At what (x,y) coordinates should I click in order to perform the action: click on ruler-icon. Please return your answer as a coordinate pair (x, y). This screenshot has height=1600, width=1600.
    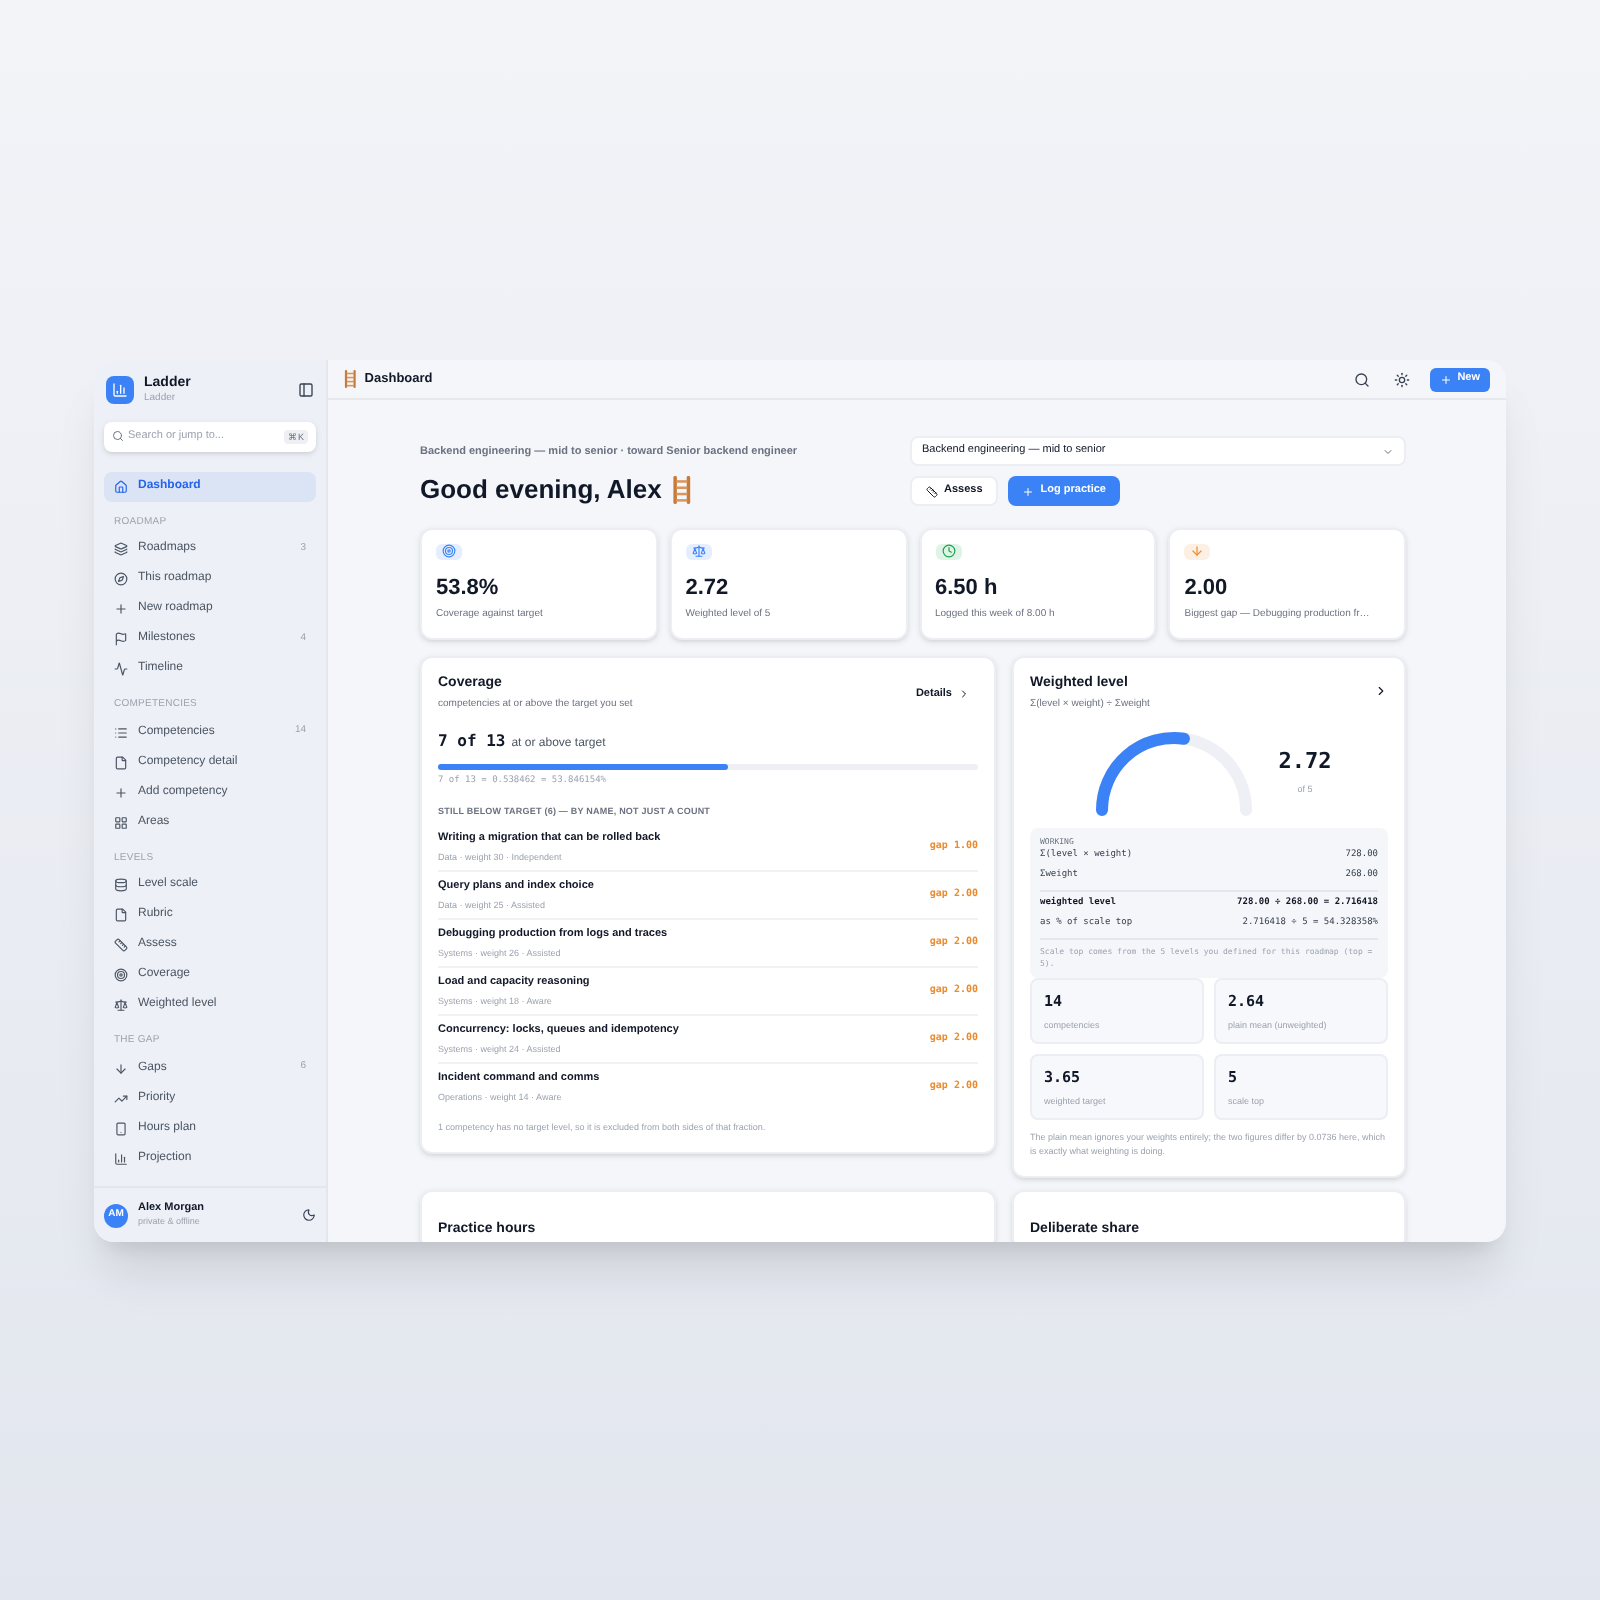
    Looking at the image, I should click on (932, 491).